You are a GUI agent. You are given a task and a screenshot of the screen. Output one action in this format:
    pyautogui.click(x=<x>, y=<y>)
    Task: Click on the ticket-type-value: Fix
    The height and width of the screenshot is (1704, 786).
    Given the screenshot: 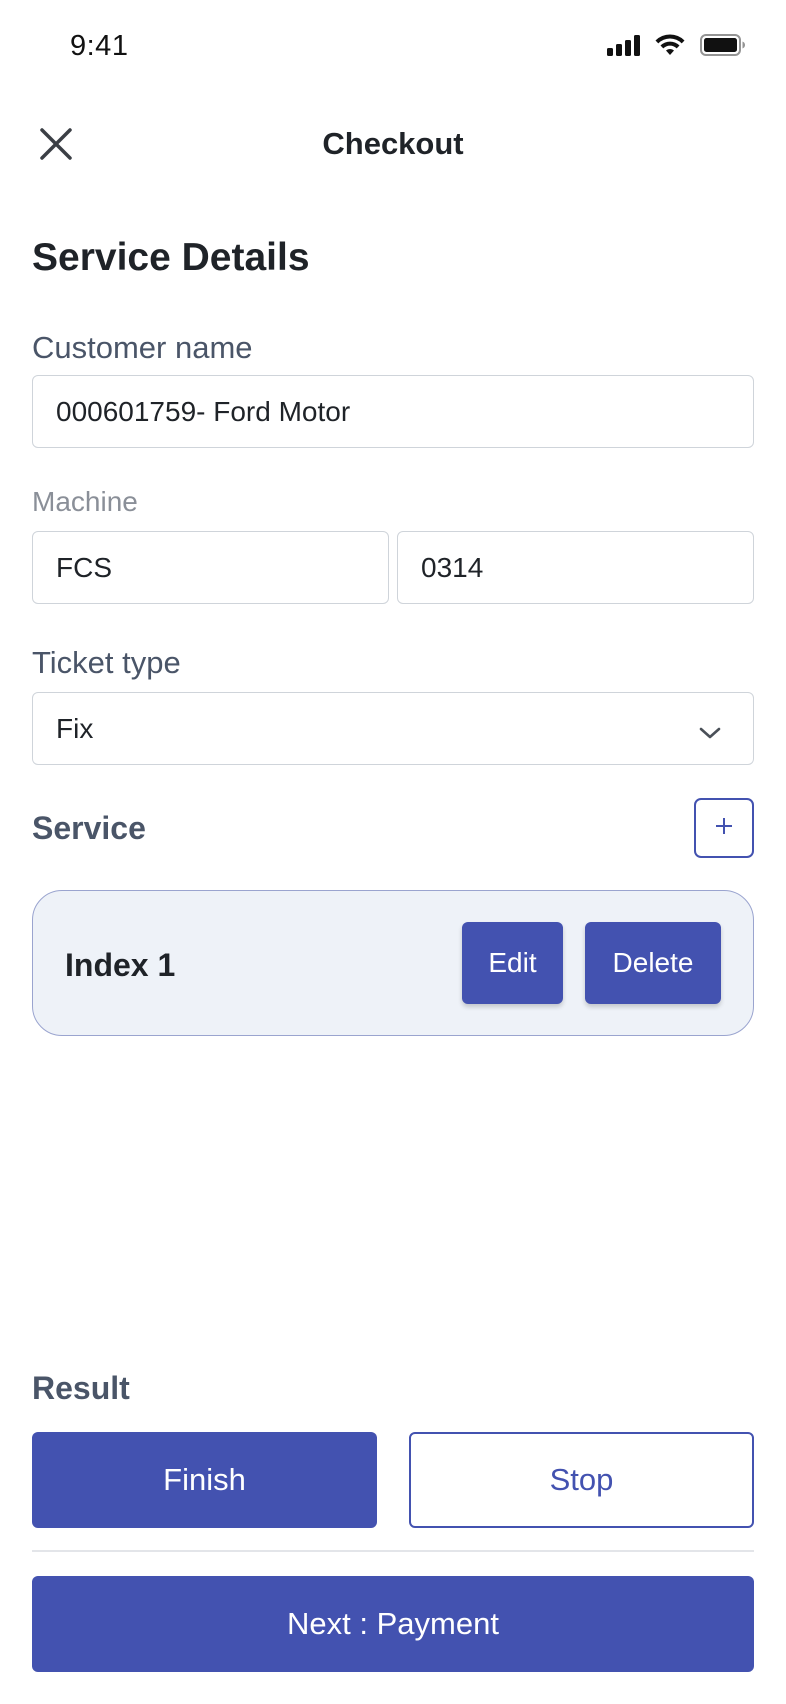 What is the action you would take?
    pyautogui.click(x=75, y=728)
    